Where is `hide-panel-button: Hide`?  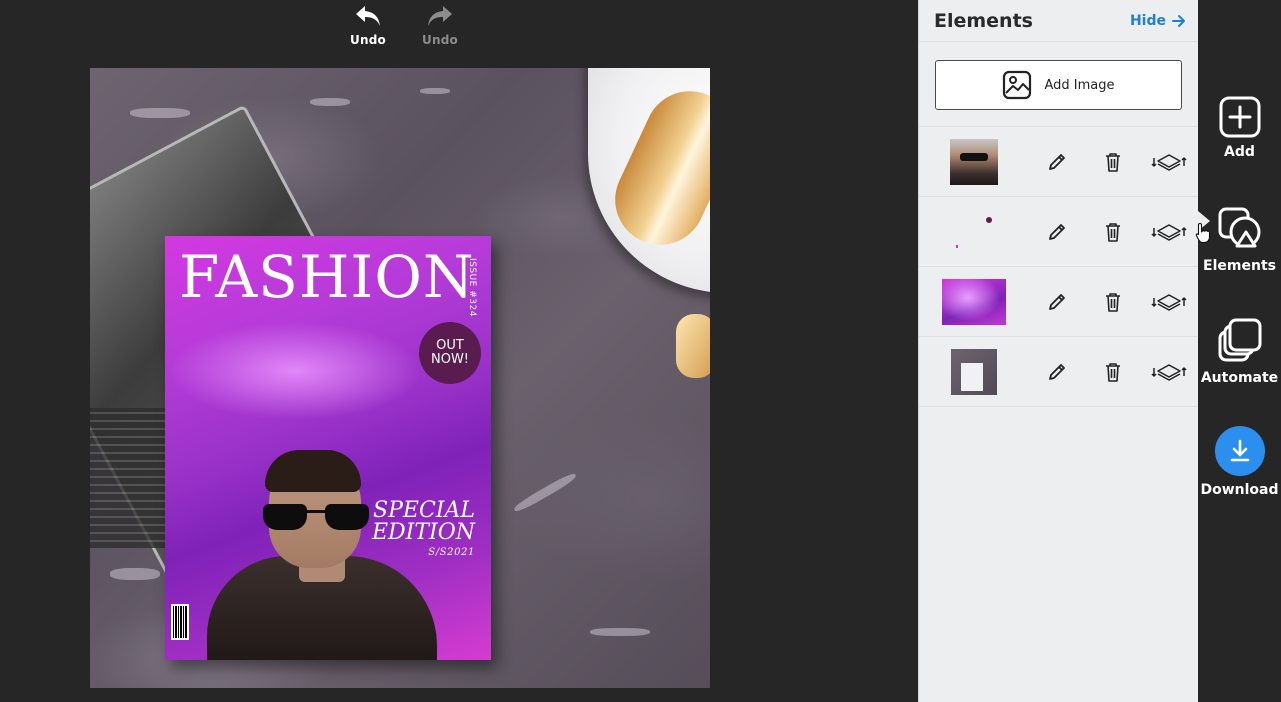
hide-panel-button: Hide is located at coordinates (1158, 21).